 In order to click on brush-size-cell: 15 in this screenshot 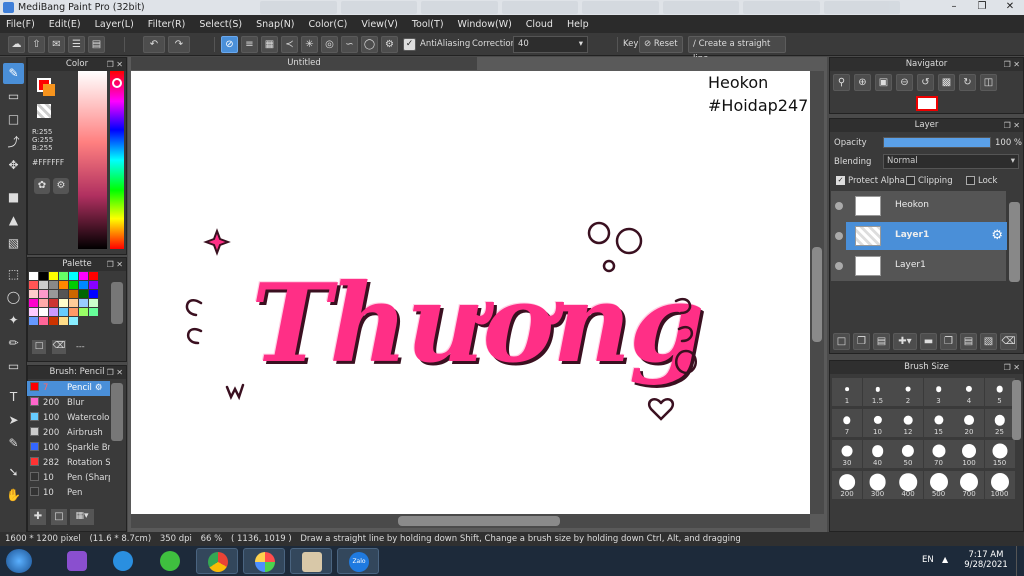, I will do `click(938, 423)`.